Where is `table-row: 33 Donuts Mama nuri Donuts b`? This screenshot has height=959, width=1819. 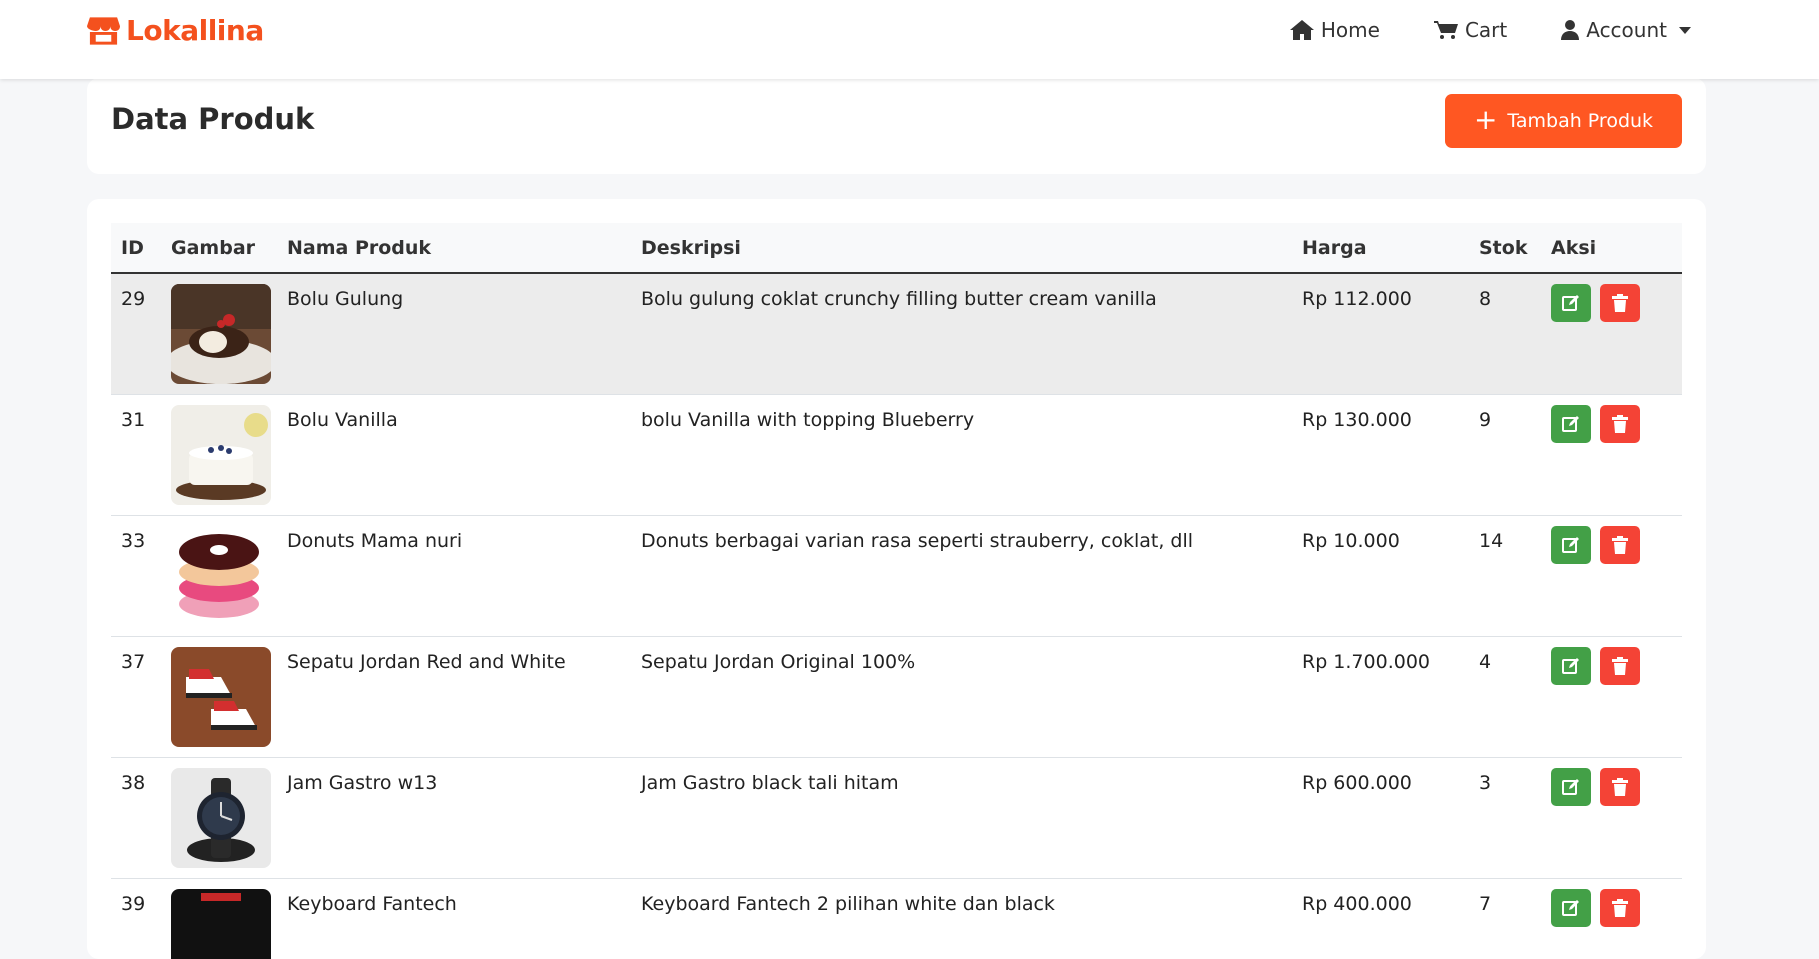
table-row: 33 Donuts Mama nuri Donuts b is located at coordinates (896, 575).